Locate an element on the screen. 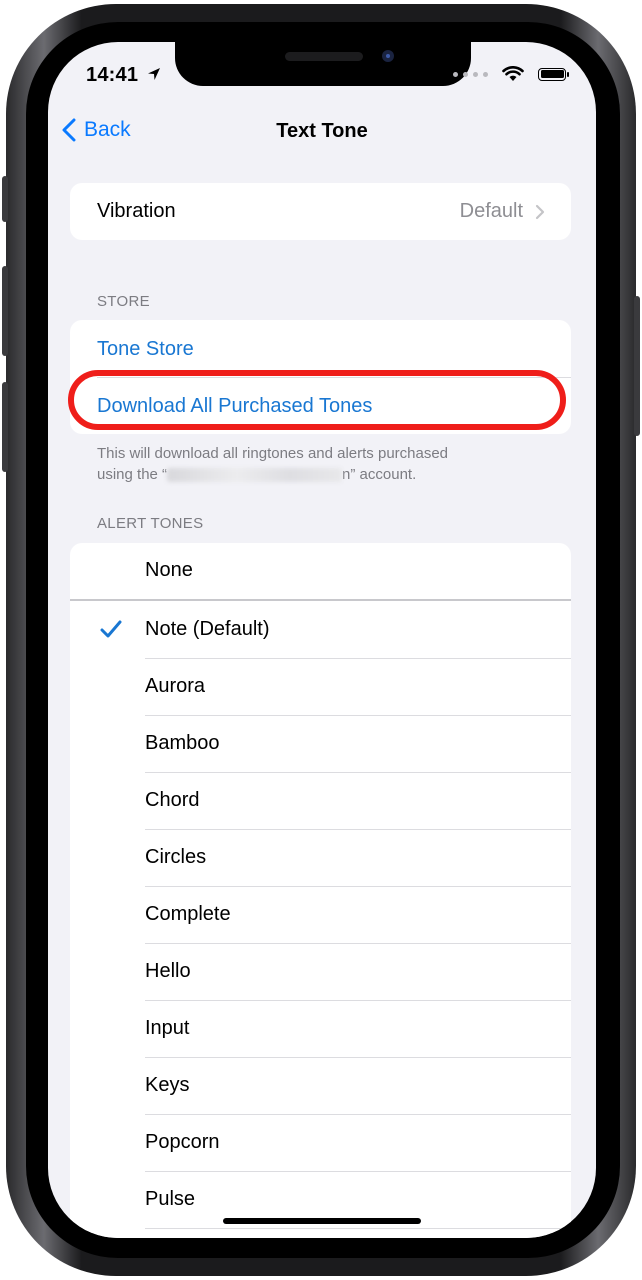 This screenshot has width=642, height=1280. tone-label: Hello is located at coordinates (168, 971).